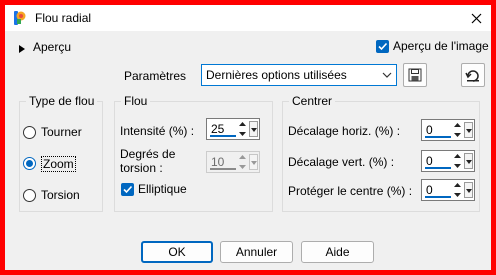 The height and width of the screenshot is (275, 496). I want to click on h-offset-spinner: 0, so click(448, 130).